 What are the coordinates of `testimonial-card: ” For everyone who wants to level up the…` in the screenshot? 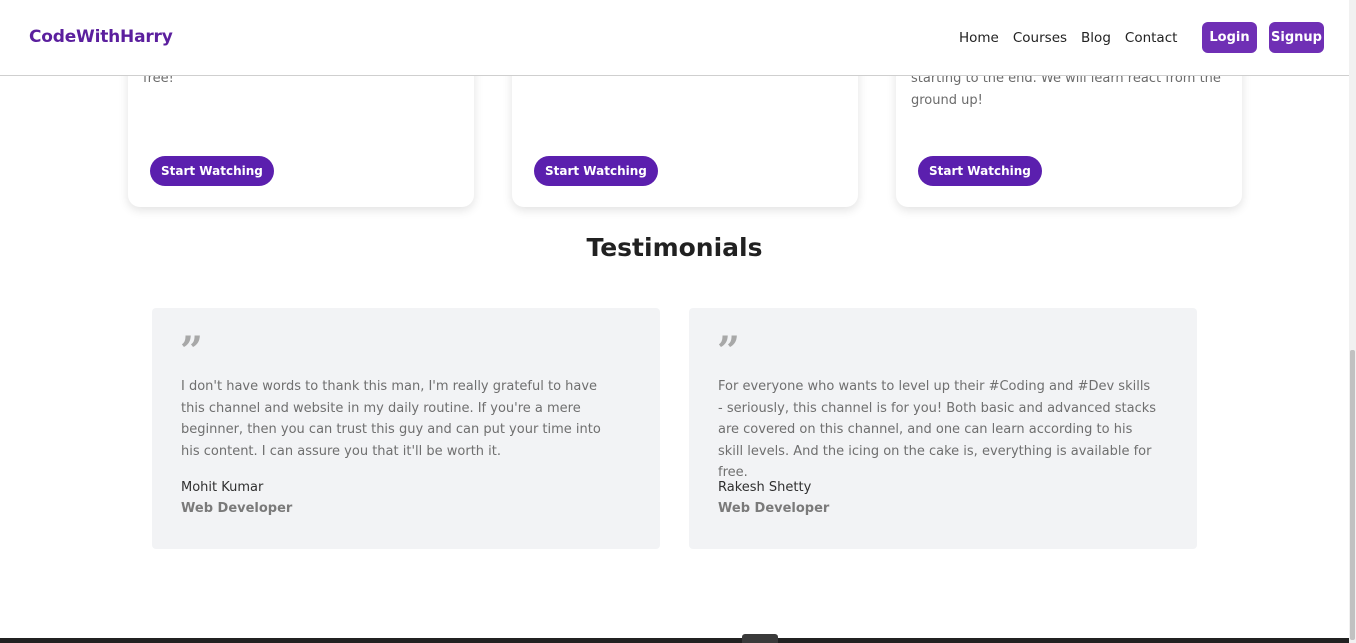 It's located at (943, 428).